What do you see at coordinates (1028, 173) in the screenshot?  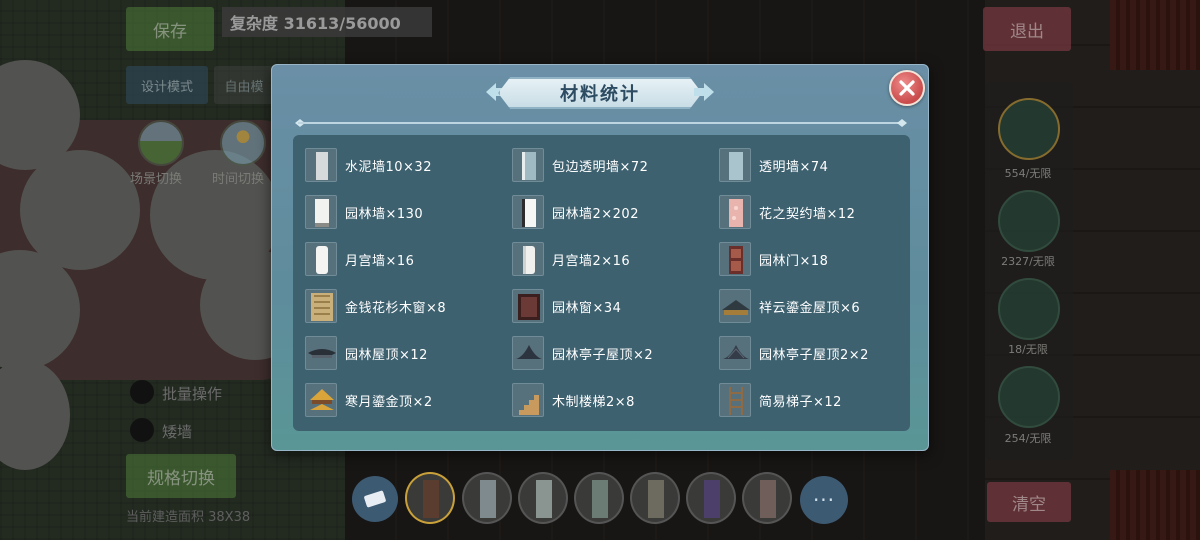 I see `category-count: 554/无限` at bounding box center [1028, 173].